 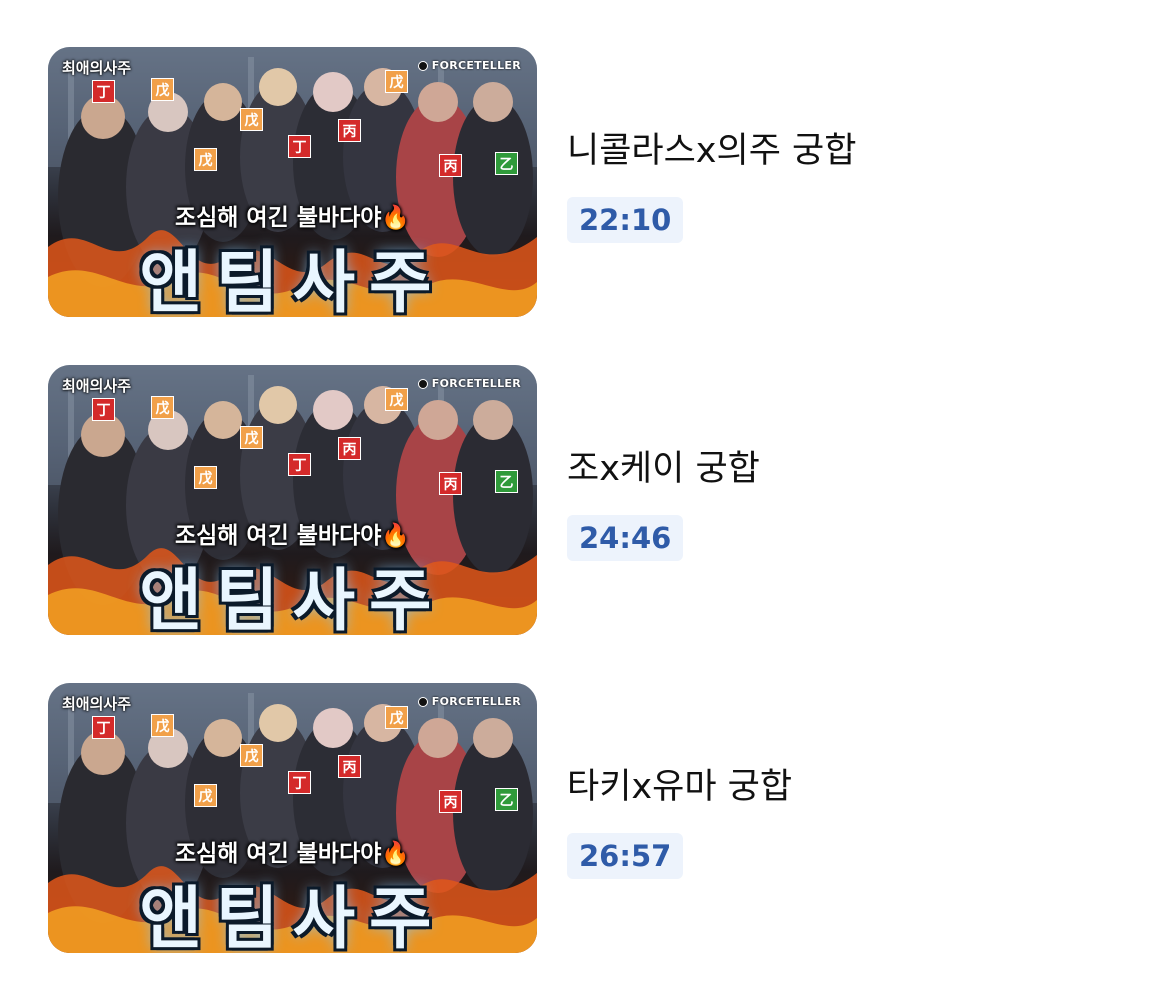 What do you see at coordinates (847, 818) in the screenshot?
I see `video-info: 타키x유마 궁합 26:57` at bounding box center [847, 818].